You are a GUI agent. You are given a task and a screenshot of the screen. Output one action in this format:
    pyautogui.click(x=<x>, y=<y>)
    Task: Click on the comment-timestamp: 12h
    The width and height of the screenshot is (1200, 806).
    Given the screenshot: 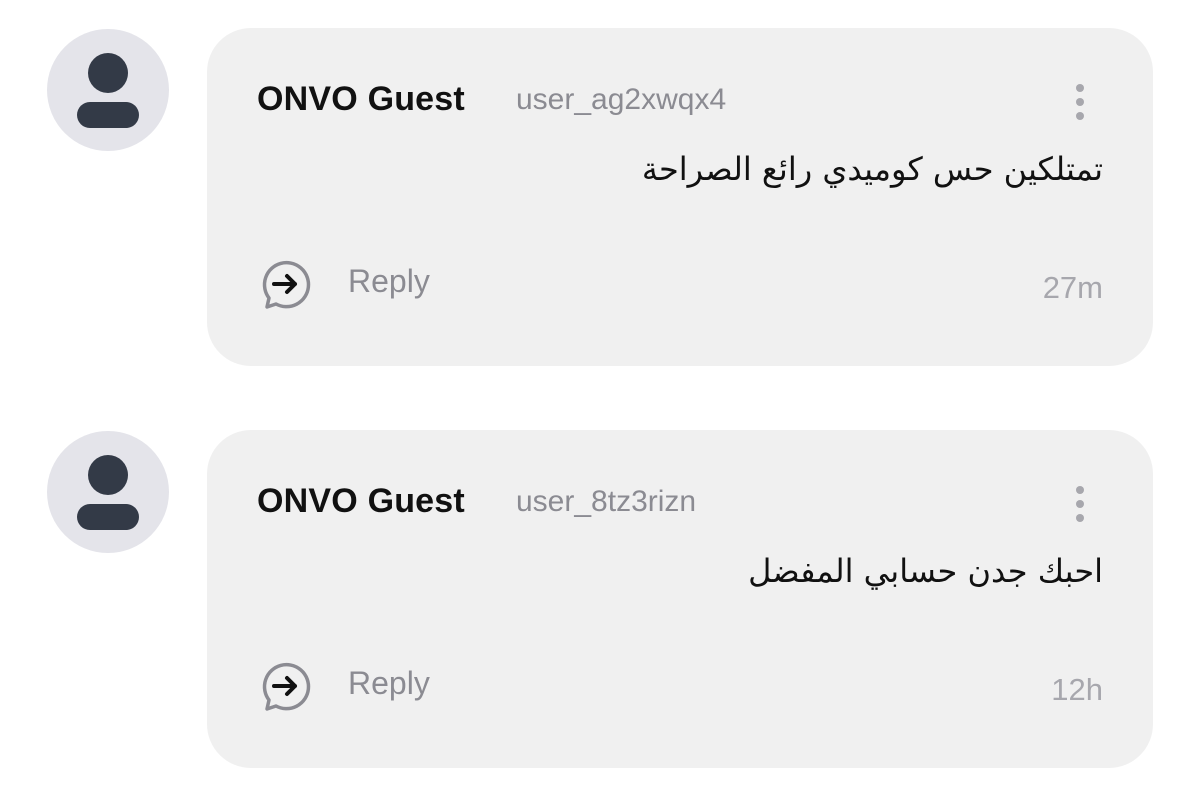 What is the action you would take?
    pyautogui.click(x=1077, y=689)
    